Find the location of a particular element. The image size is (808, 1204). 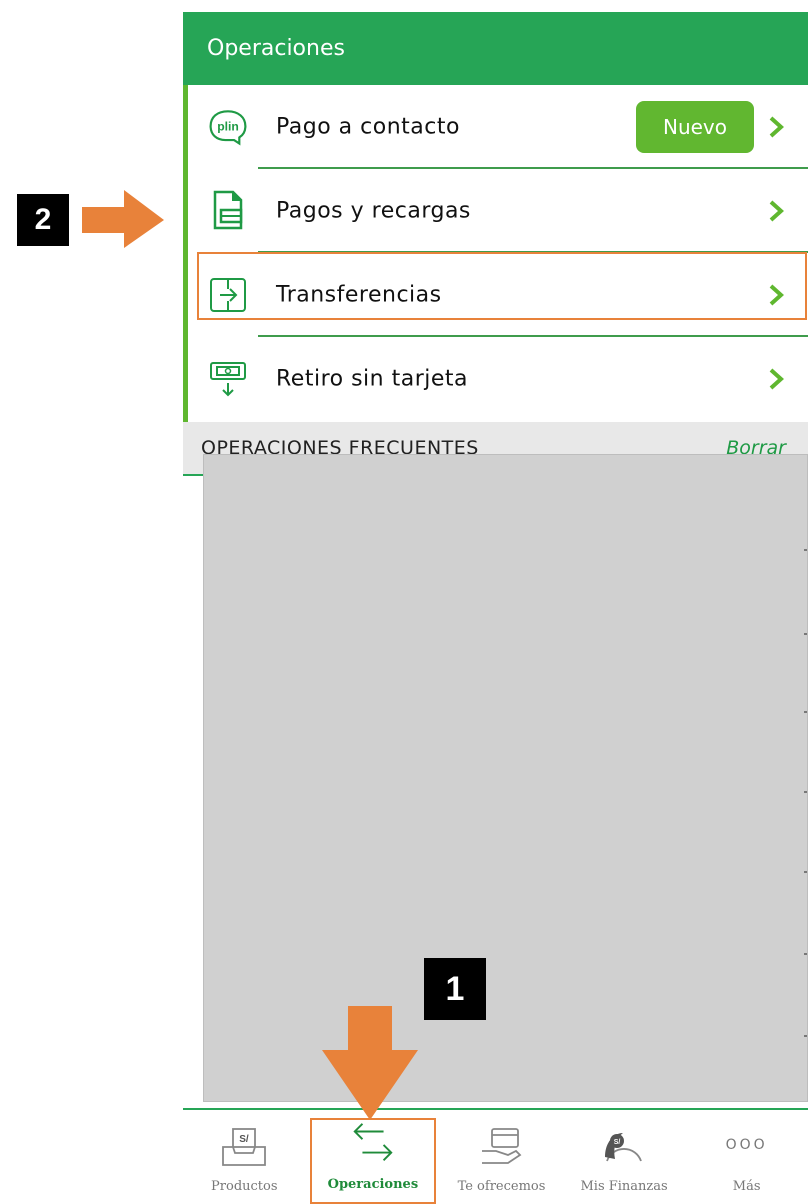

tab-label: Productos is located at coordinates (244, 1186).